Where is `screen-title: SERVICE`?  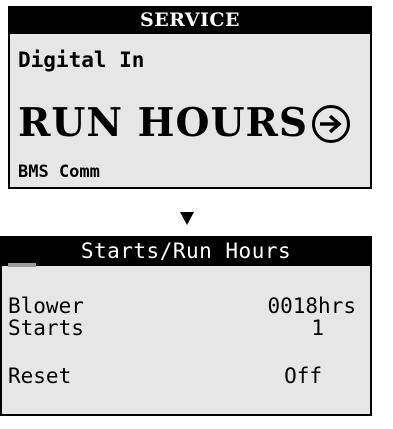 screen-title: SERVICE is located at coordinates (190, 21).